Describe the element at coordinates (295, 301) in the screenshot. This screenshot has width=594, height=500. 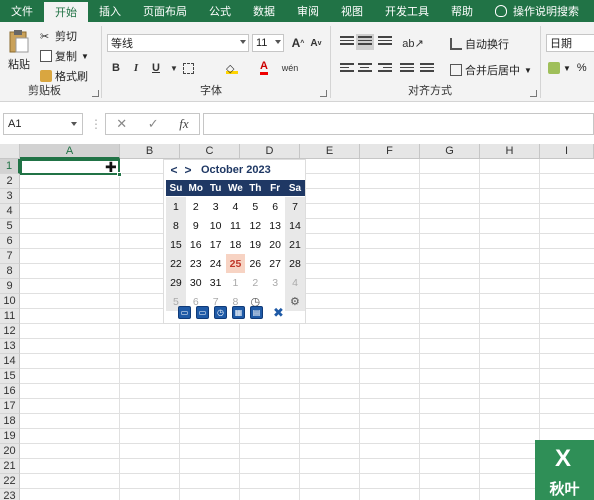
I see `gear-icon: ⚙` at that location.